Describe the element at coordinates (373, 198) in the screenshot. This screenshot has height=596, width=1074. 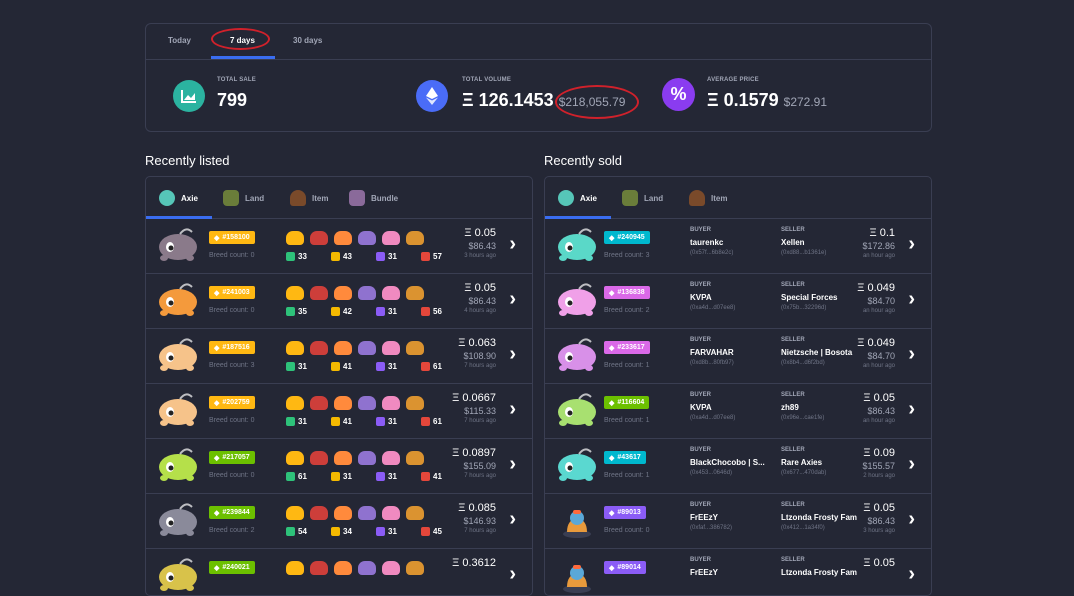
I see `tab-bundle: Bundle` at that location.